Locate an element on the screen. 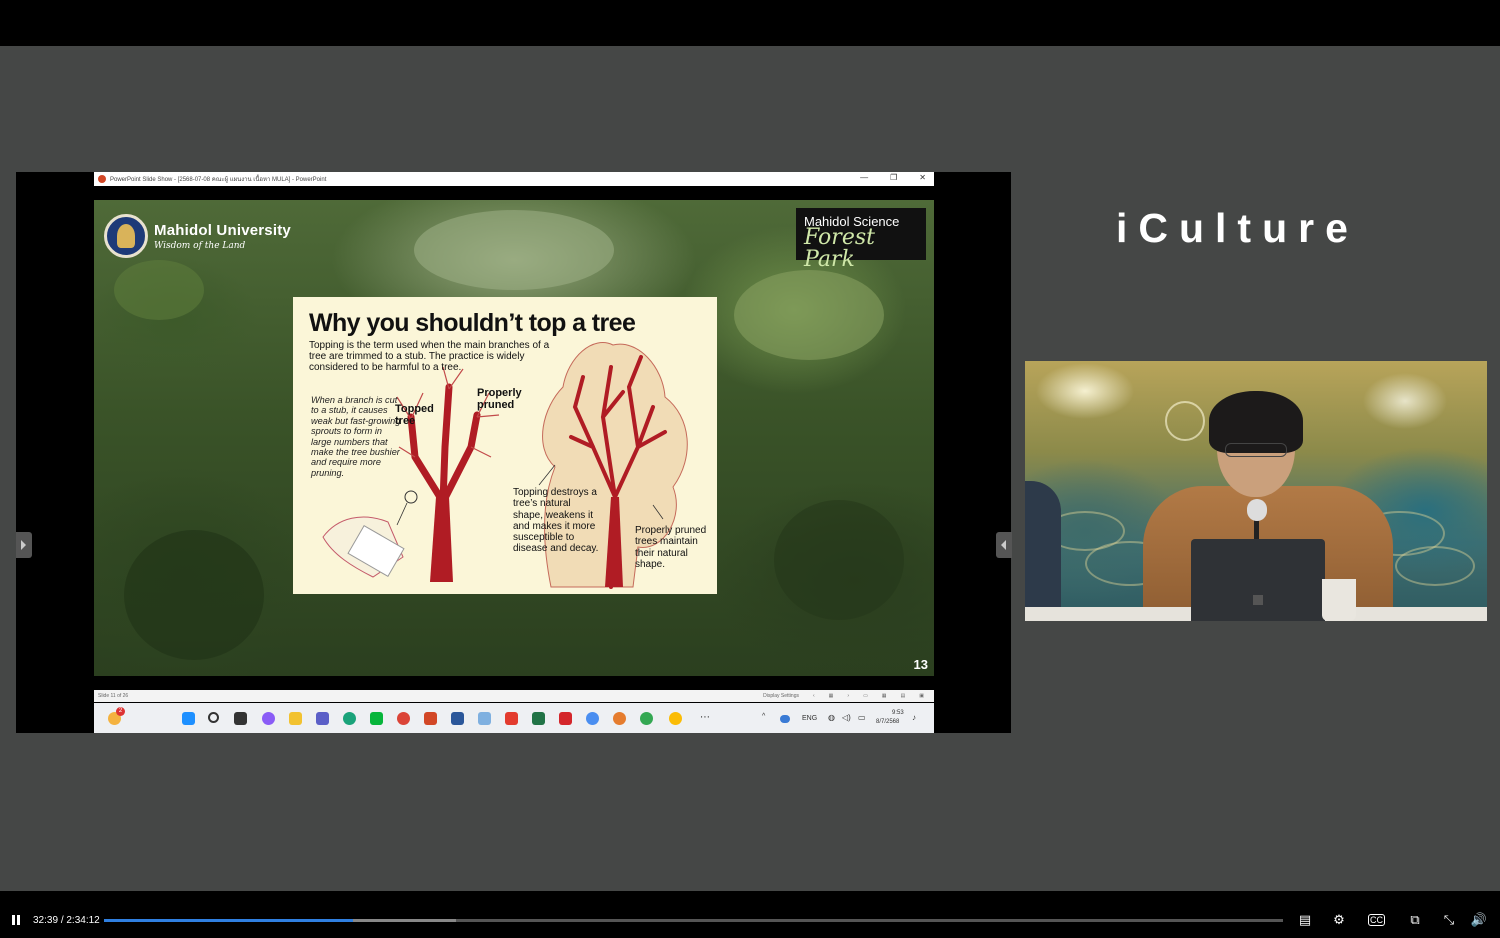 This screenshot has height=938, width=1500. display-settings-button: Display Settings is located at coordinates (781, 696).